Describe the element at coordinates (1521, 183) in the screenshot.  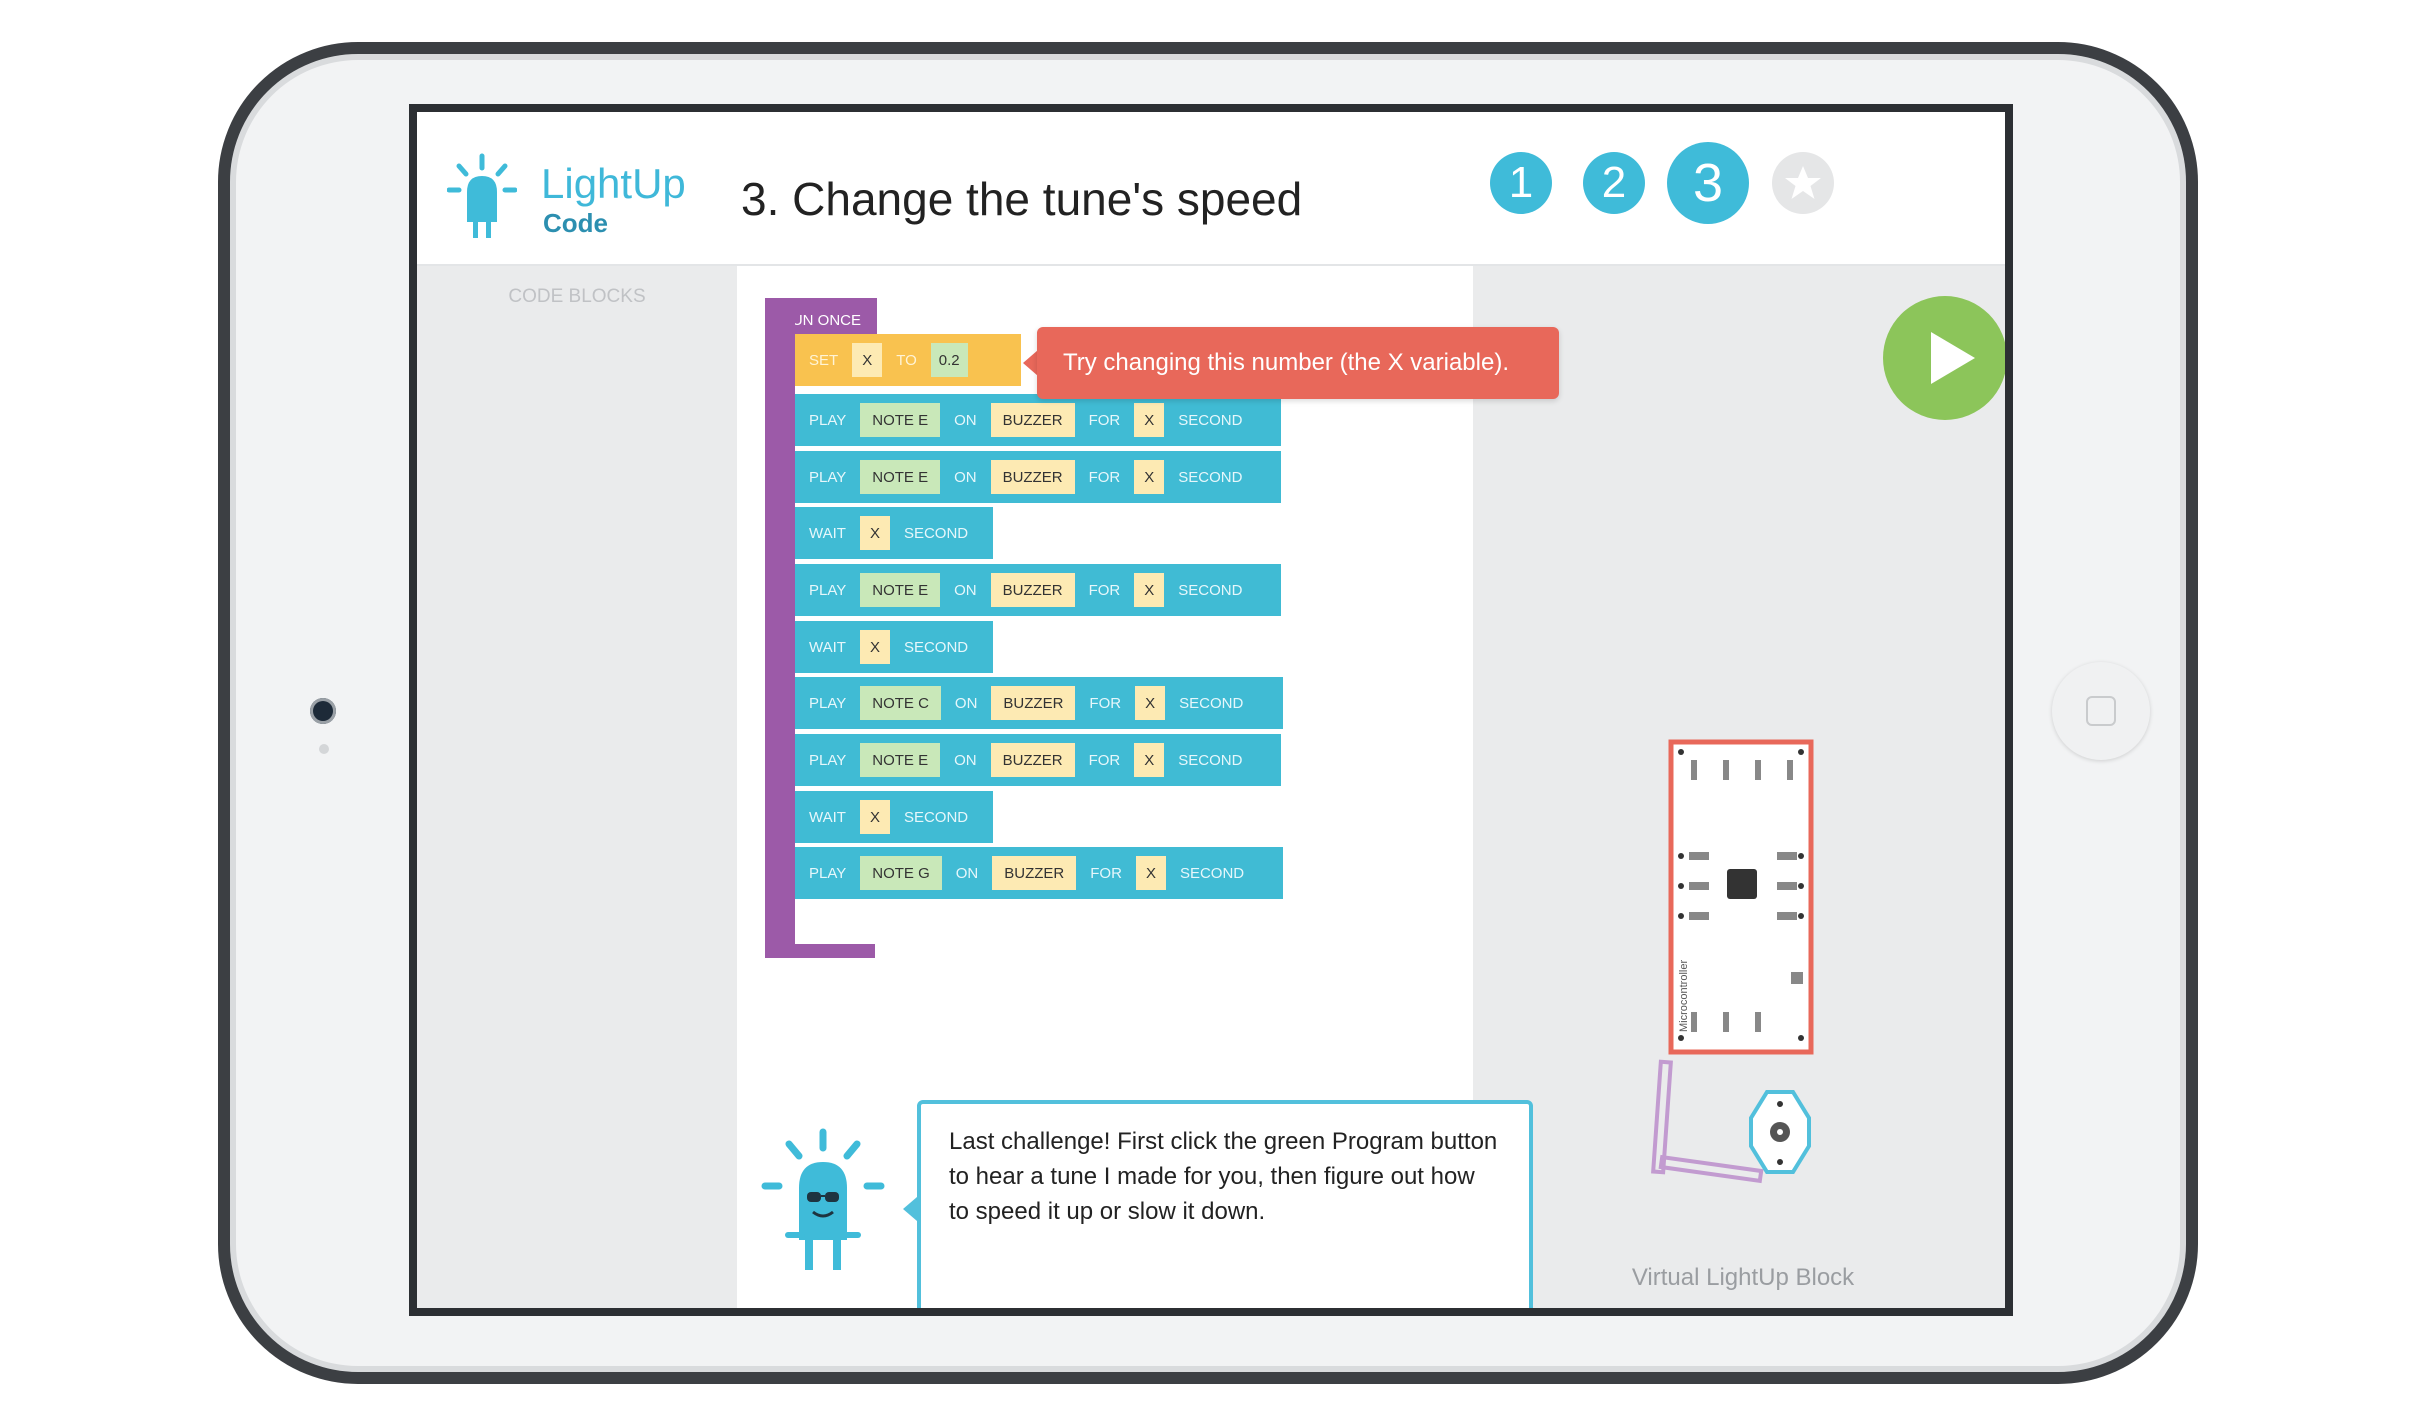
I see `step-1-button: 1` at that location.